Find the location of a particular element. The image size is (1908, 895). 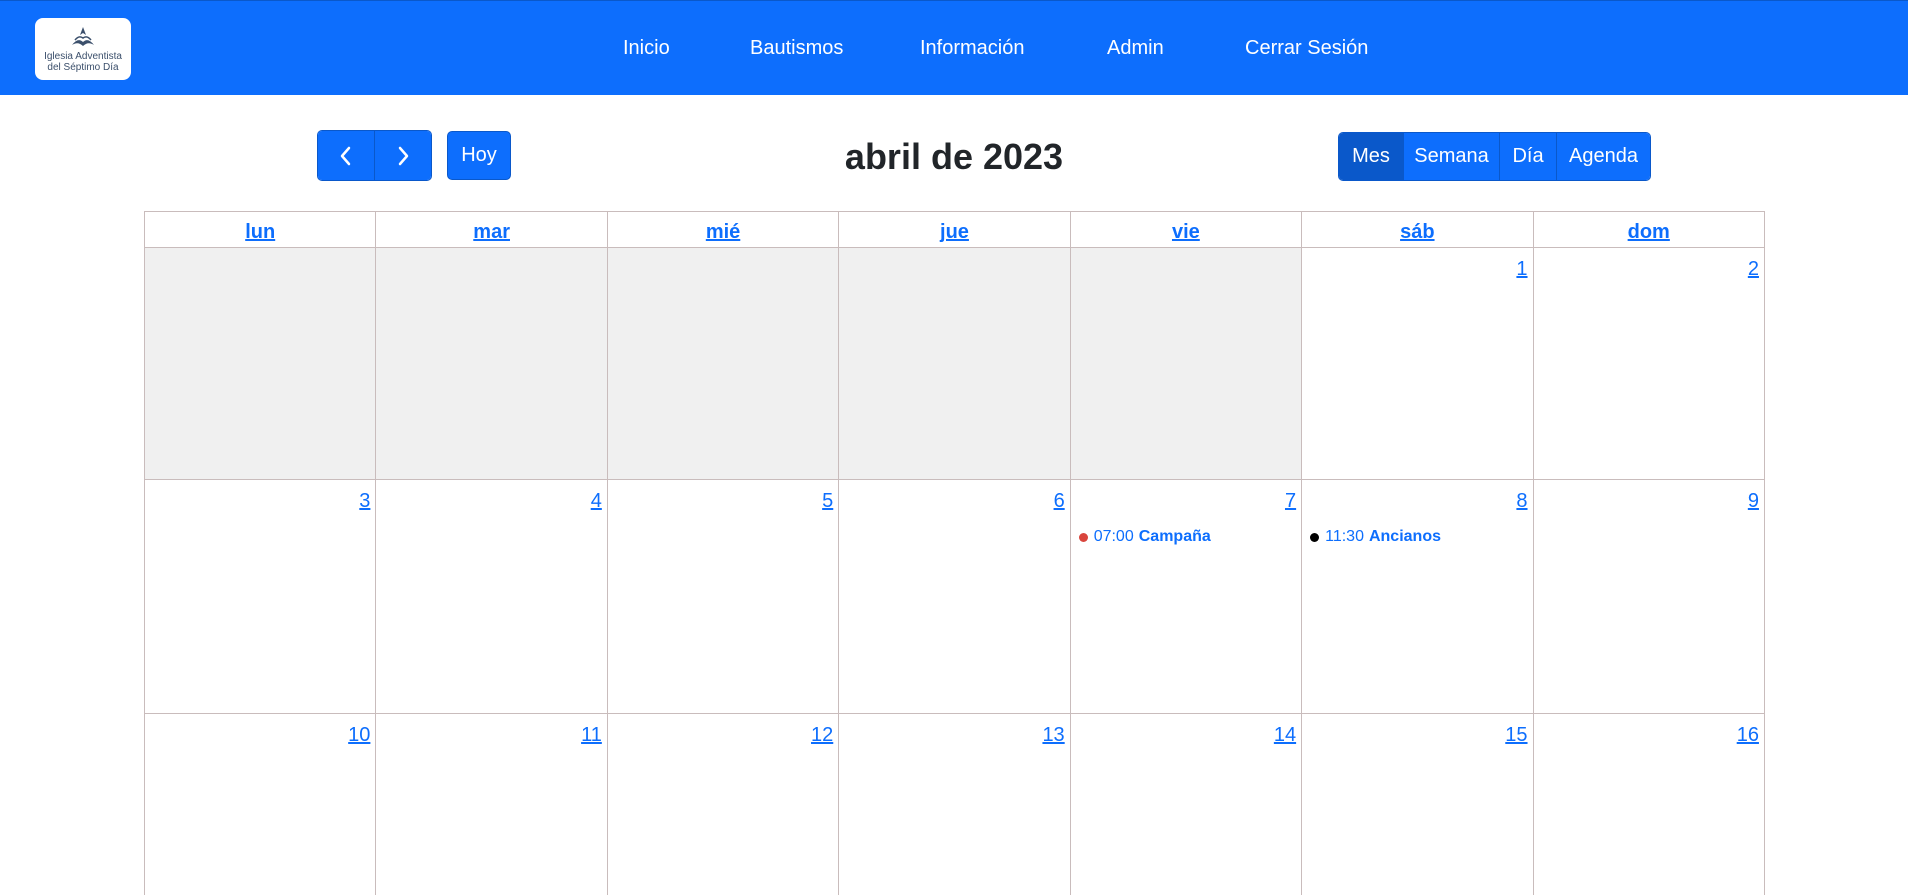

weekday-header-sab: sáb is located at coordinates (1416, 229).